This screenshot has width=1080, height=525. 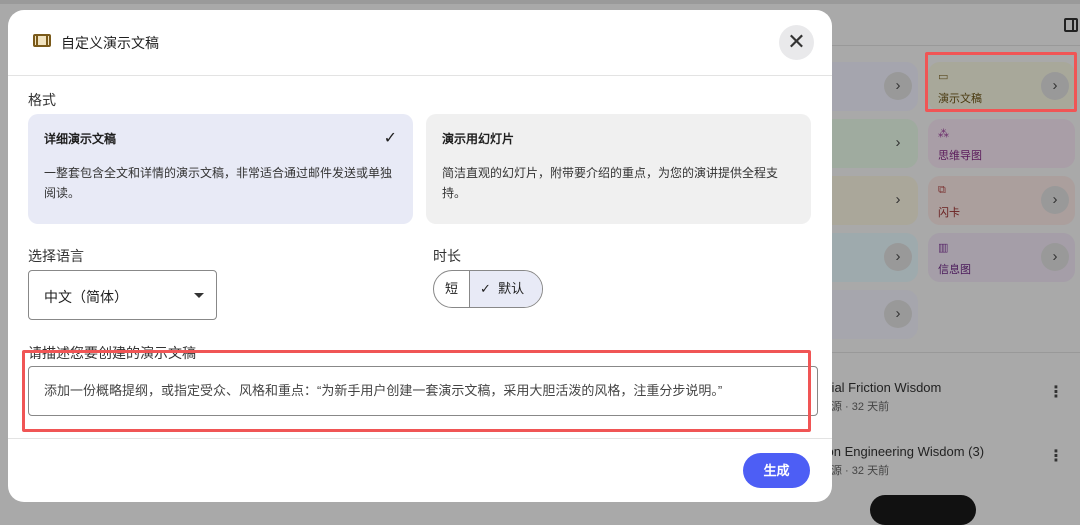 What do you see at coordinates (943, 134) in the screenshot?
I see `mindmap-icon: ⁂` at bounding box center [943, 134].